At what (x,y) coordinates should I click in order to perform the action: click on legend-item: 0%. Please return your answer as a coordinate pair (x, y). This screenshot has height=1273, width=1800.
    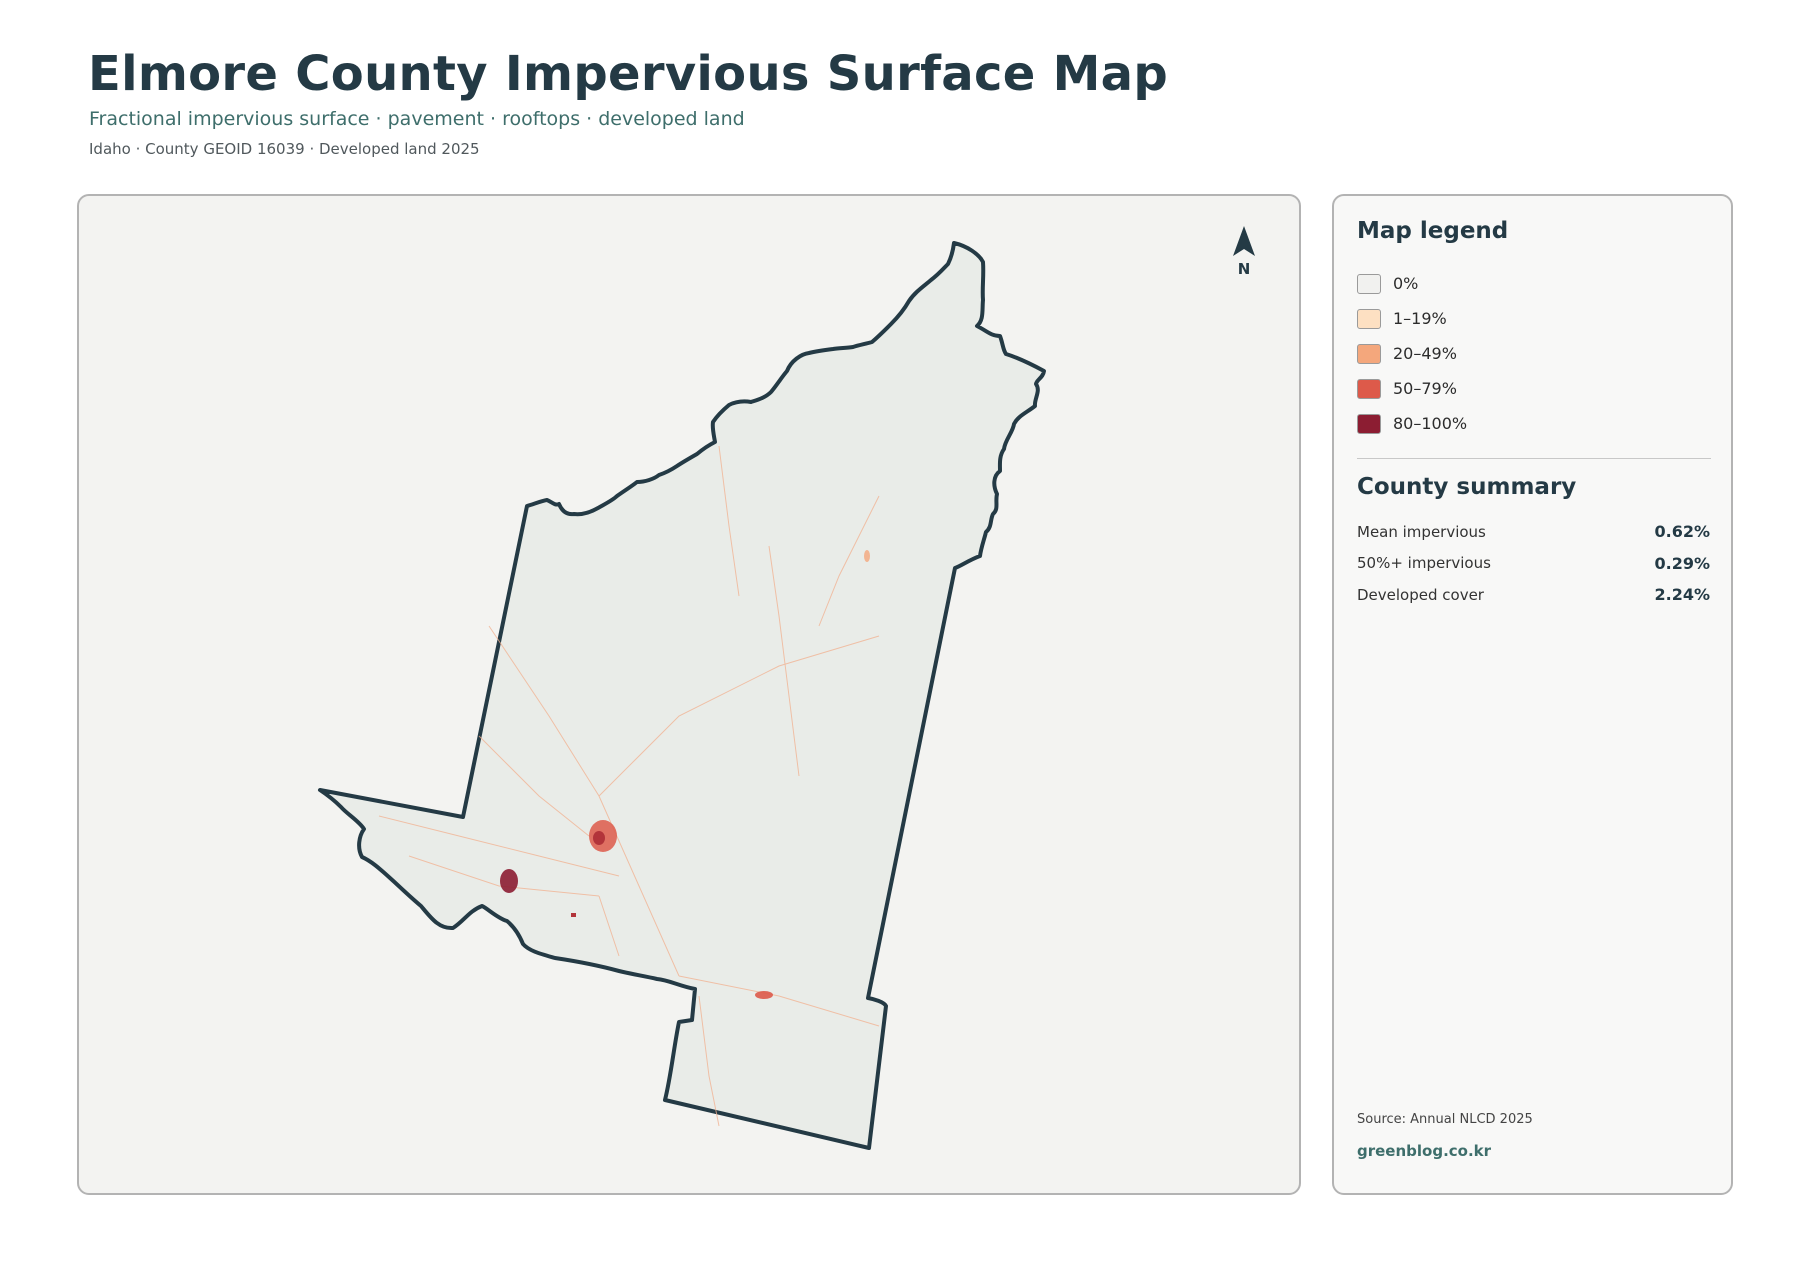
    Looking at the image, I should click on (1412, 283).